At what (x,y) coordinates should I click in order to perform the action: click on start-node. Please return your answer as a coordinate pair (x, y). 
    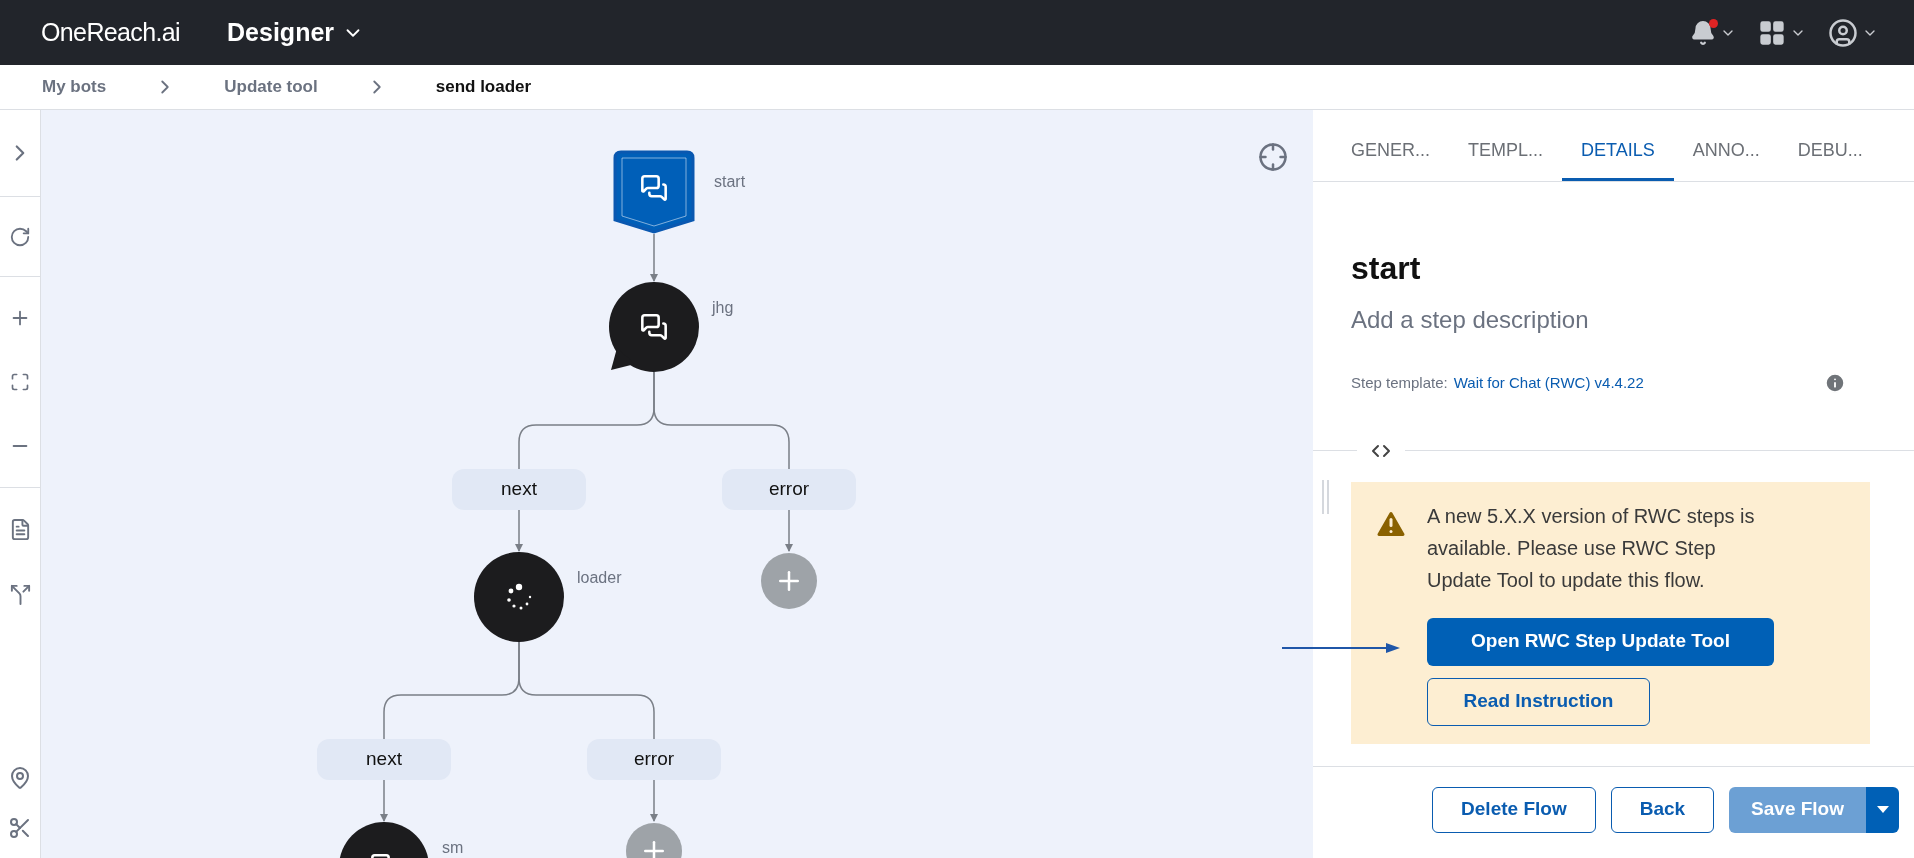
    Looking at the image, I should click on (654, 192).